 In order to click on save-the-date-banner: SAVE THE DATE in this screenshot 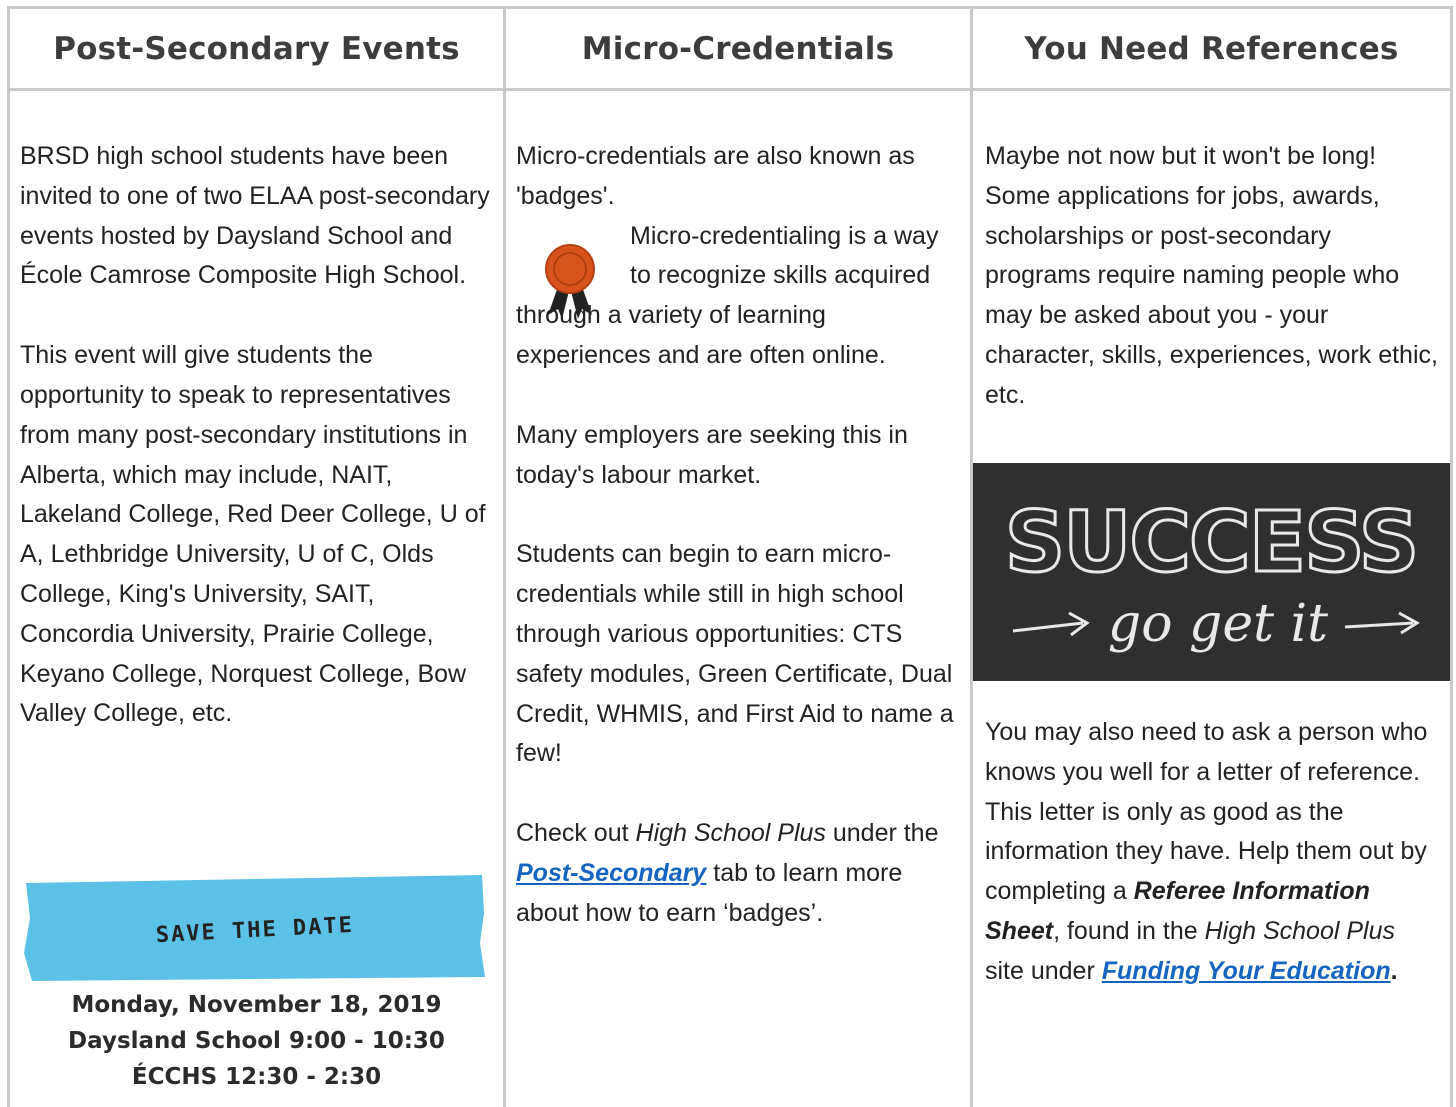, I will do `click(254, 928)`.